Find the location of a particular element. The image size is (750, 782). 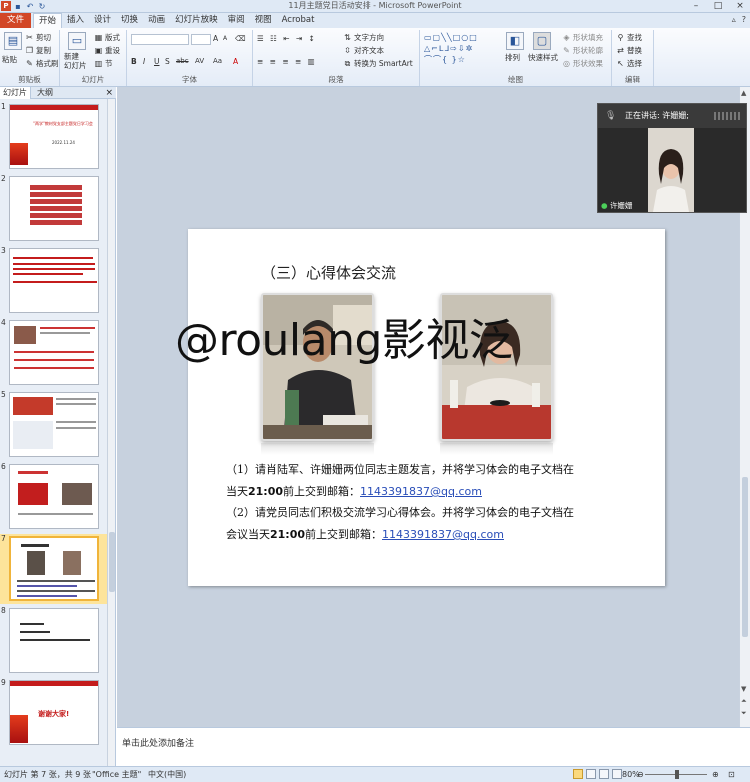

tab-slides-thumbnails: 幻灯片 is located at coordinates (15, 93).